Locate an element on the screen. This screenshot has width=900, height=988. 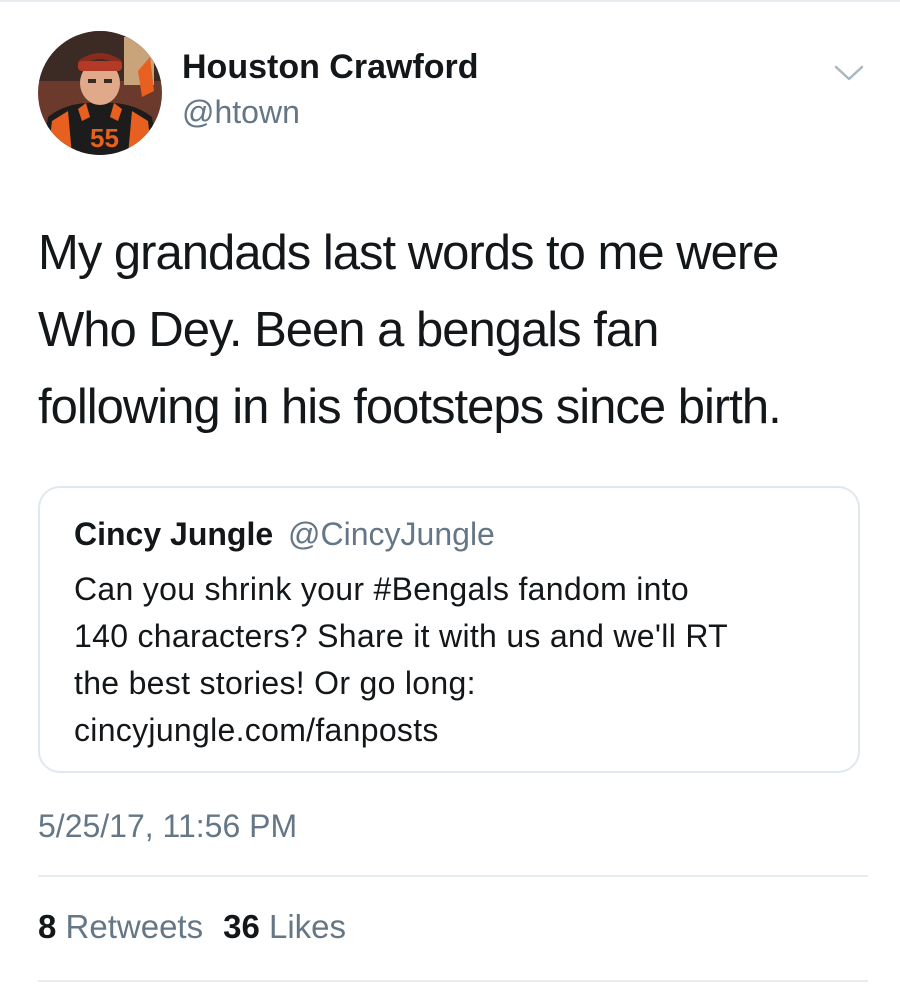
stats-divider-bottom is located at coordinates (453, 981).